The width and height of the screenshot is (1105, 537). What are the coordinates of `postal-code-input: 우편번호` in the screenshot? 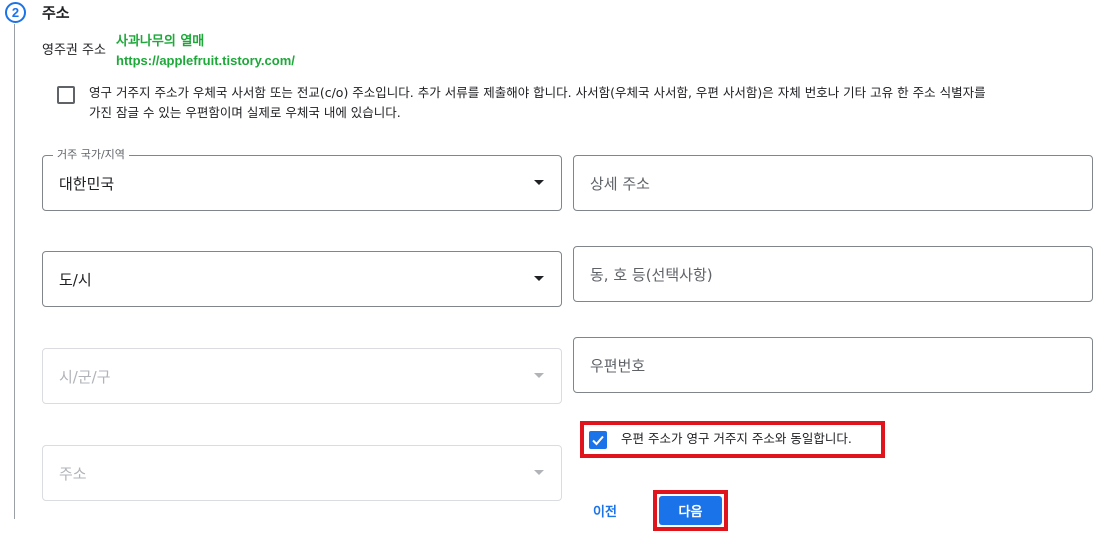 It's located at (833, 365).